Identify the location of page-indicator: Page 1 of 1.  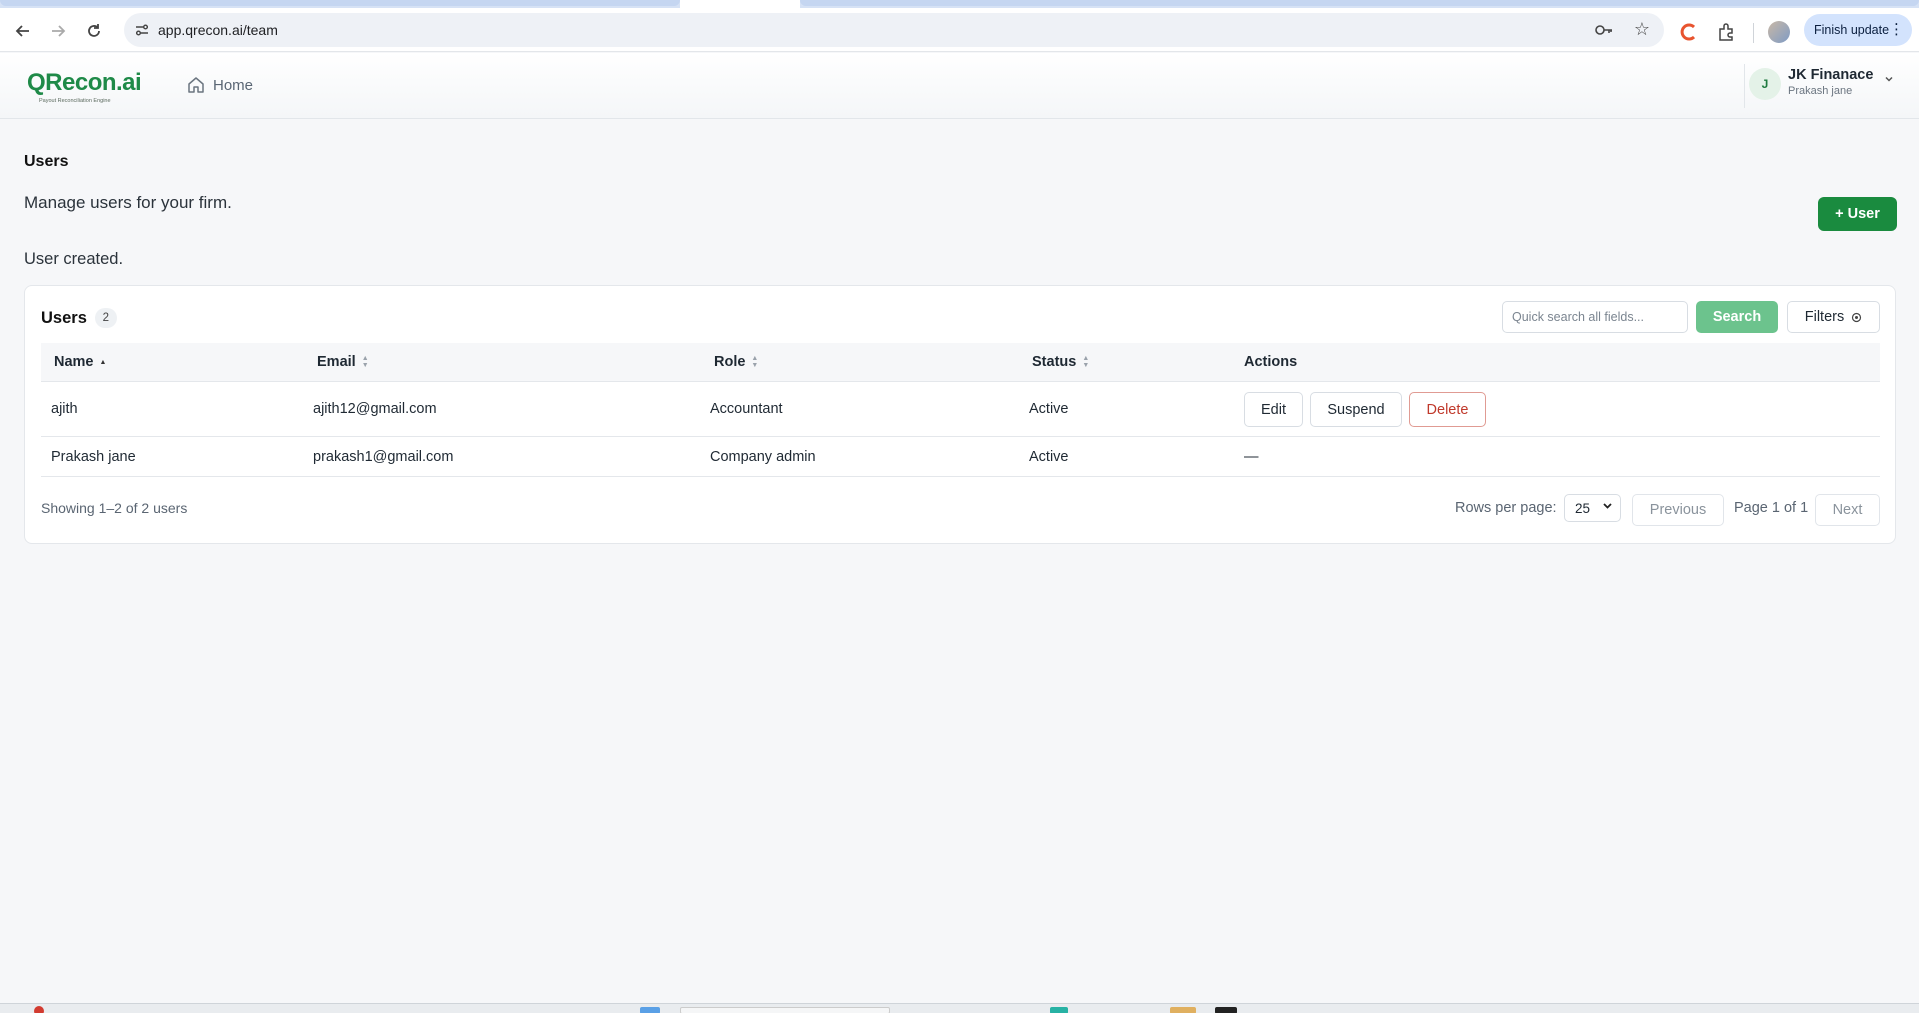
(1771, 508).